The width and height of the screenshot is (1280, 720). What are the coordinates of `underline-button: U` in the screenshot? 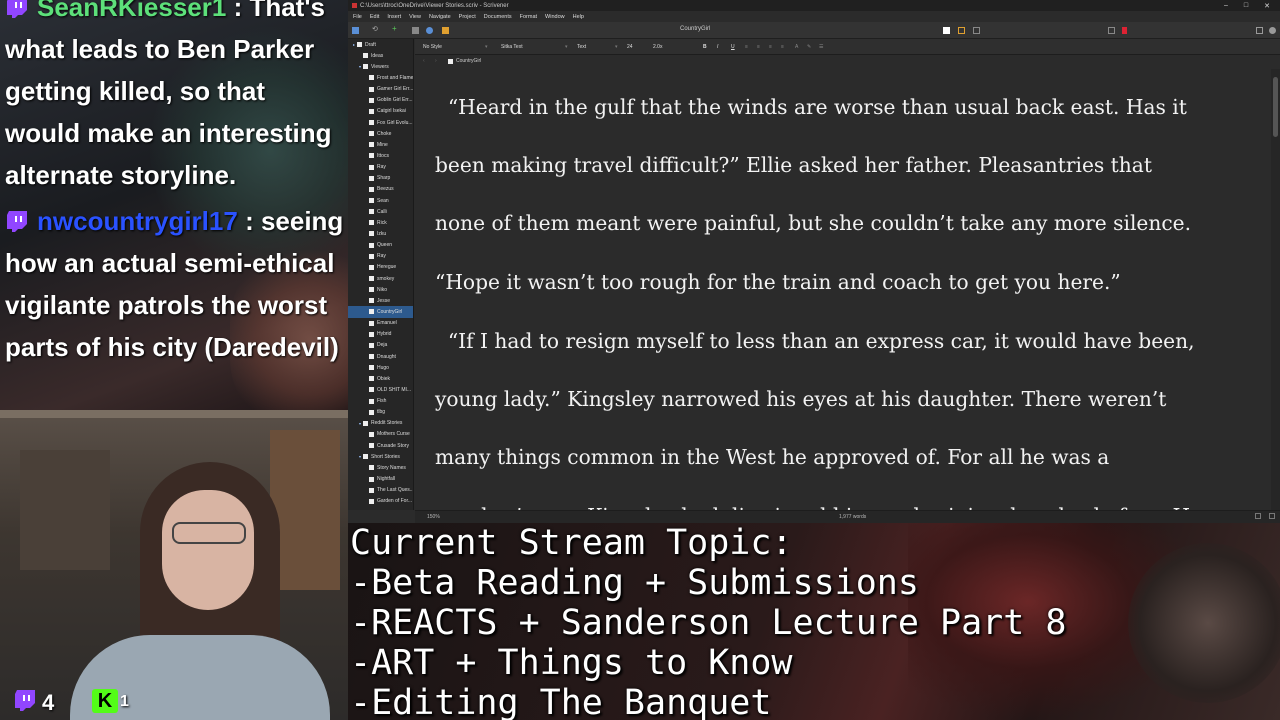 It's located at (733, 47).